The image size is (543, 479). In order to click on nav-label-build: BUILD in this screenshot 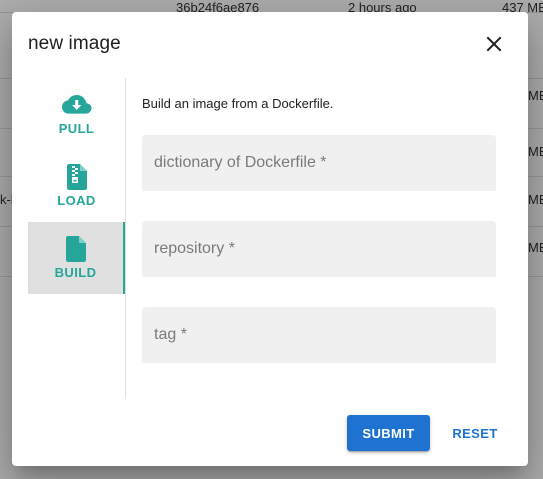, I will do `click(75, 272)`.